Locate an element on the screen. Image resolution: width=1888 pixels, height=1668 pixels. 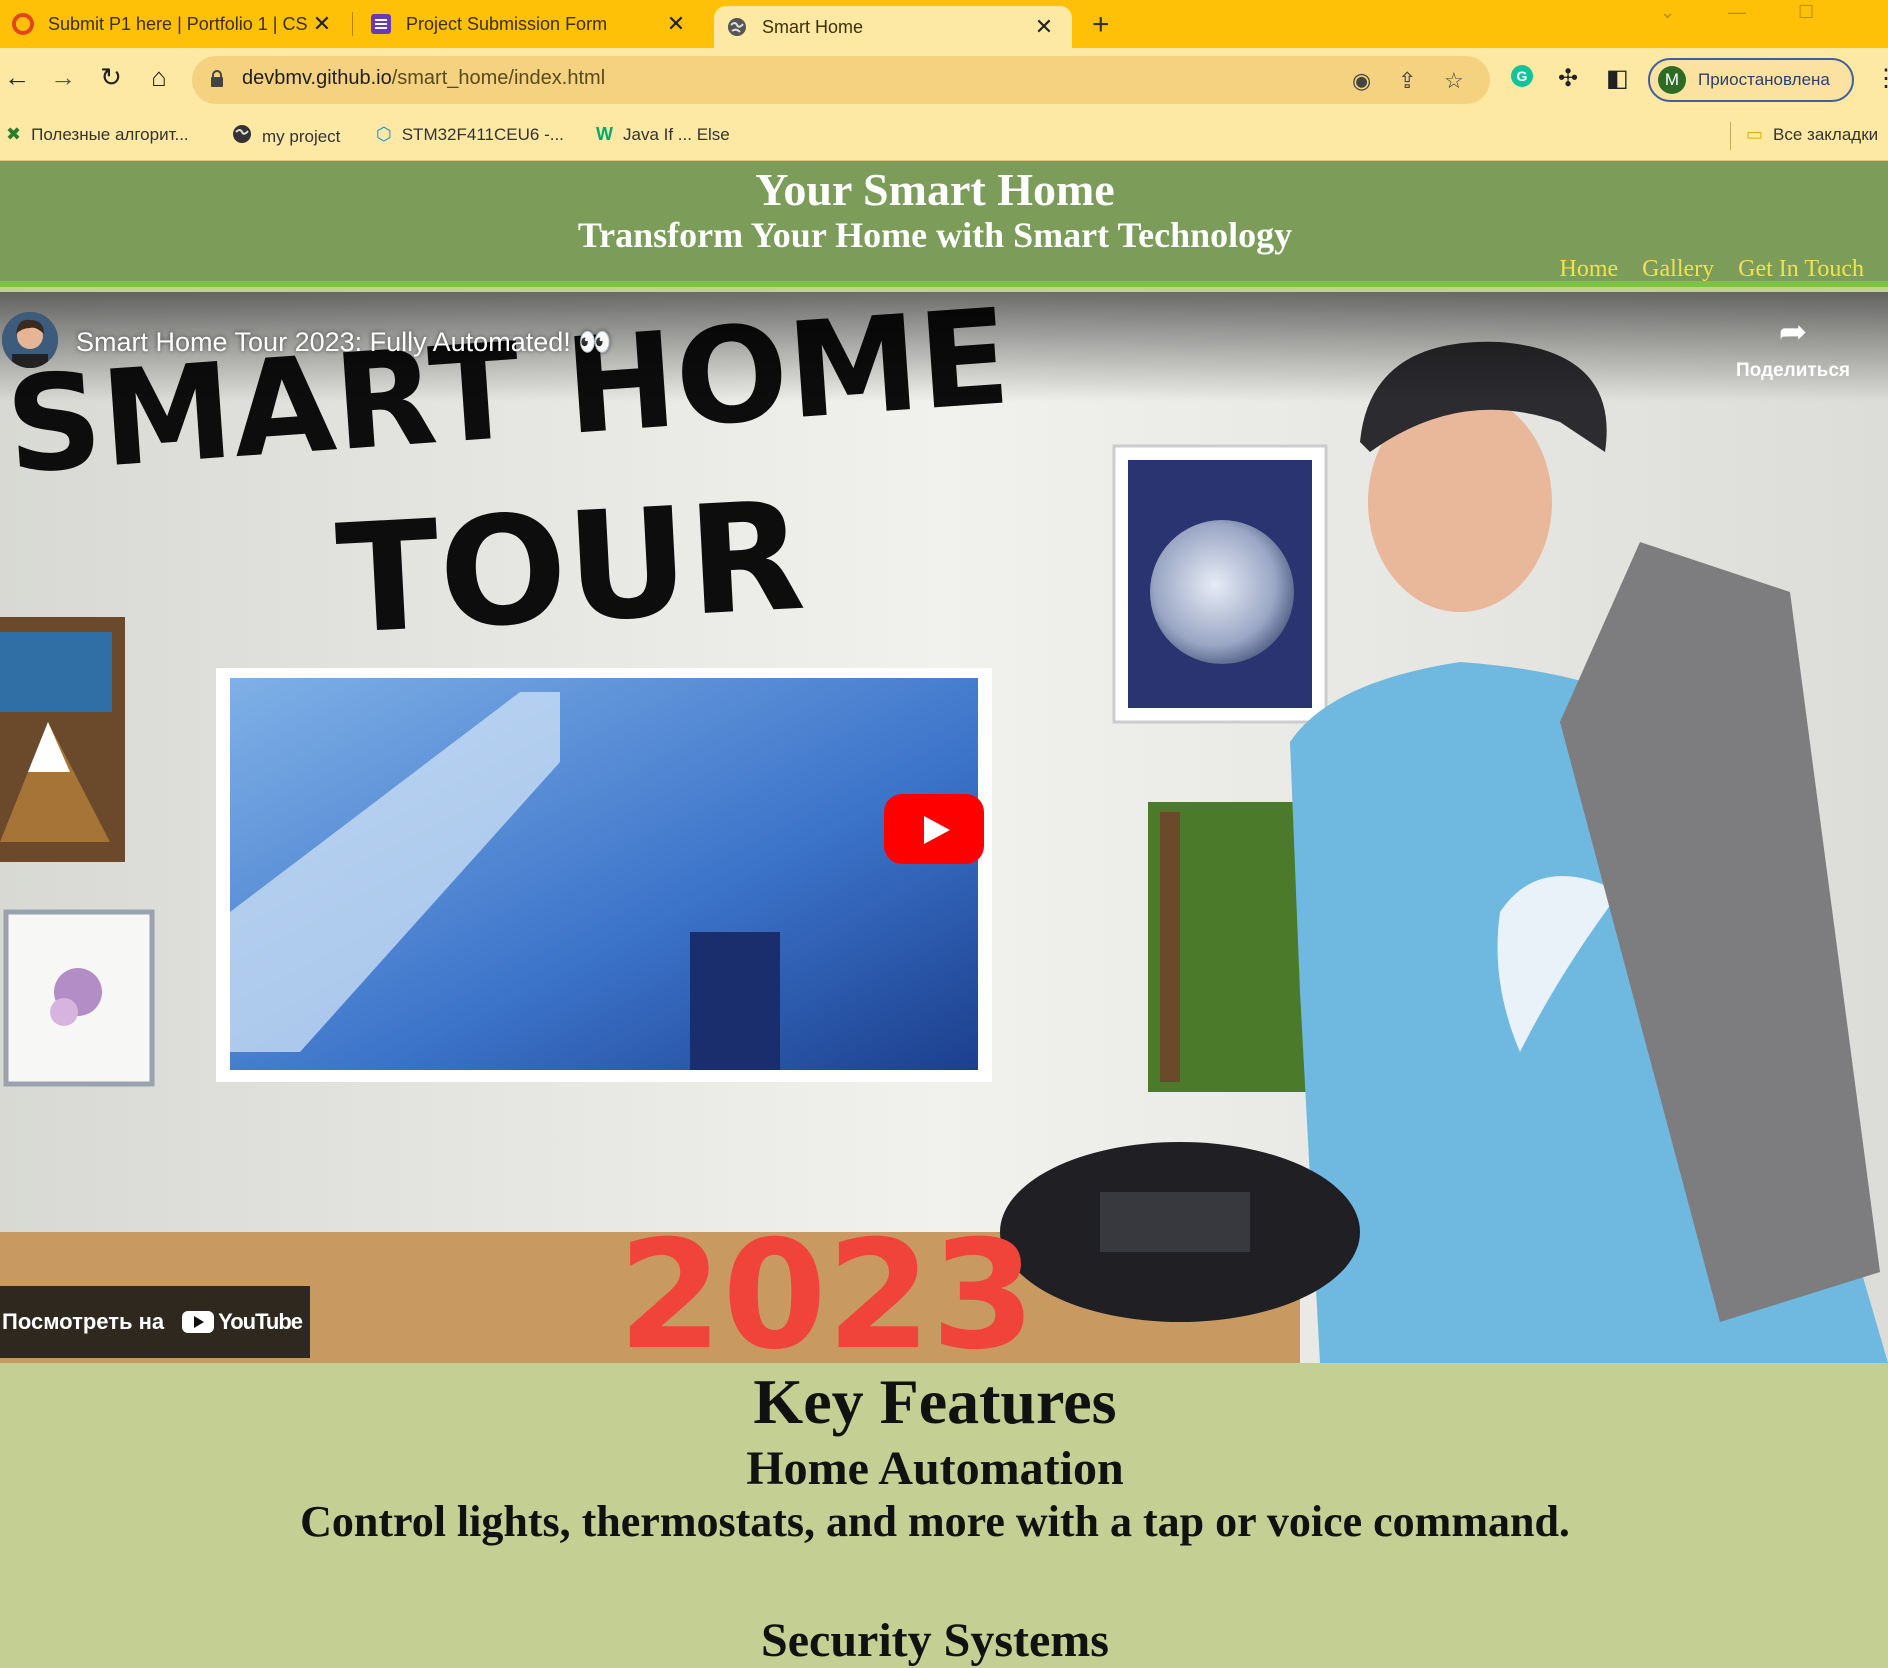
hexagon-icon: ⬡ is located at coordinates (384, 134).